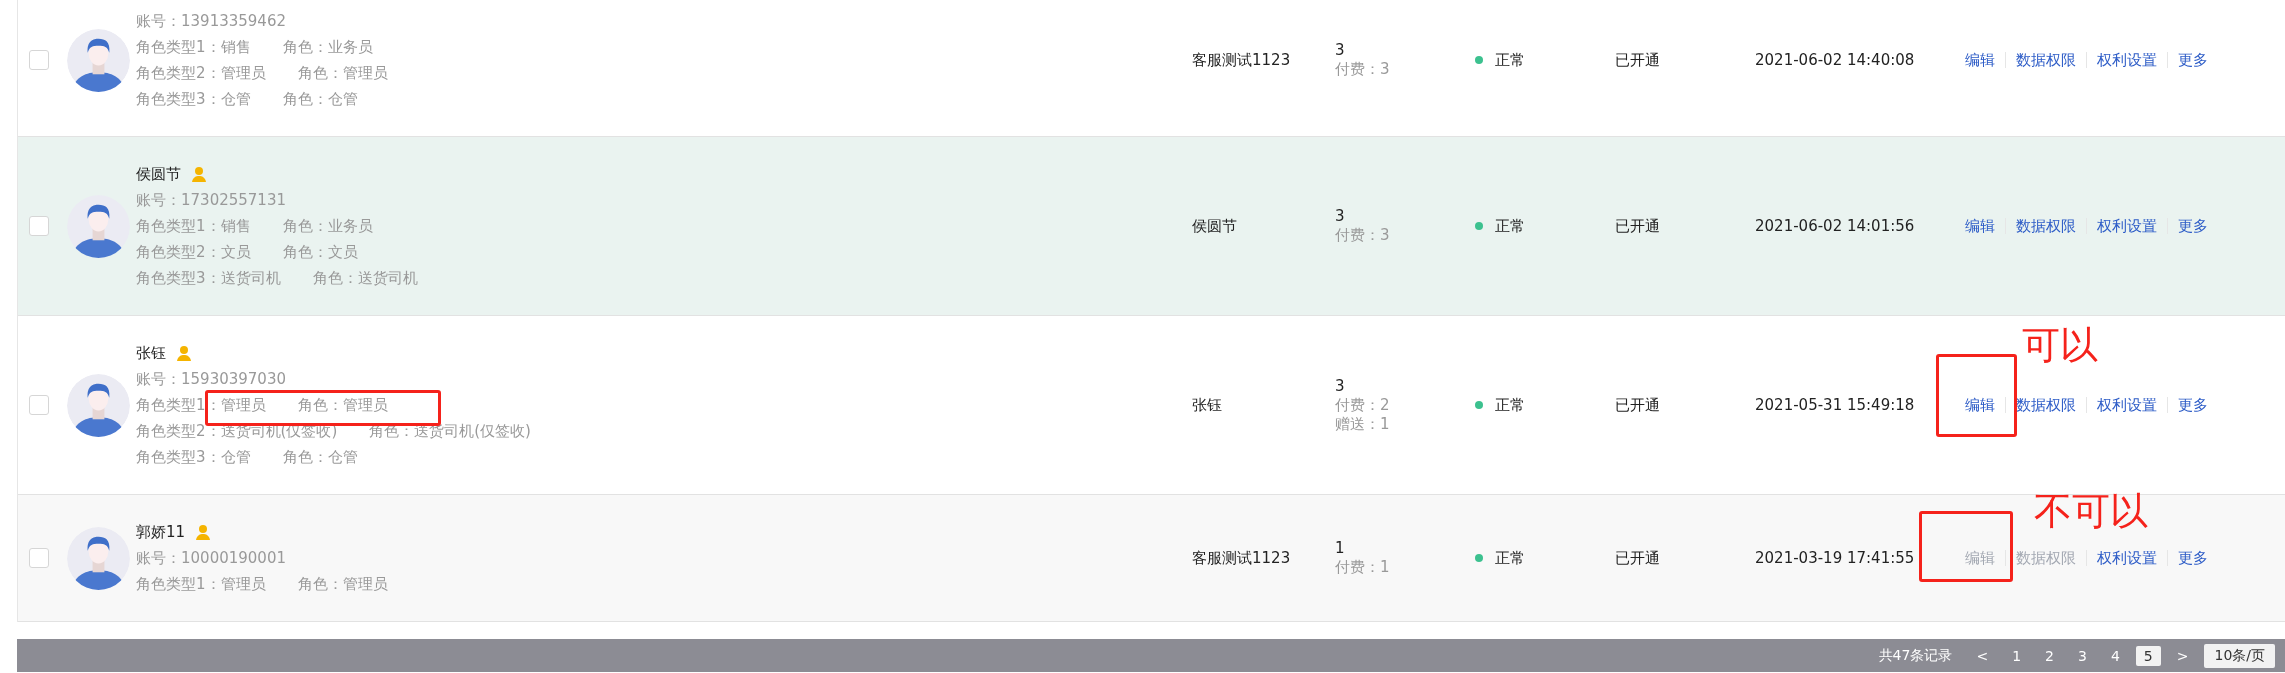 This screenshot has width=2285, height=673. Describe the element at coordinates (2182, 655) in the screenshot. I see `next-page-button: >` at that location.